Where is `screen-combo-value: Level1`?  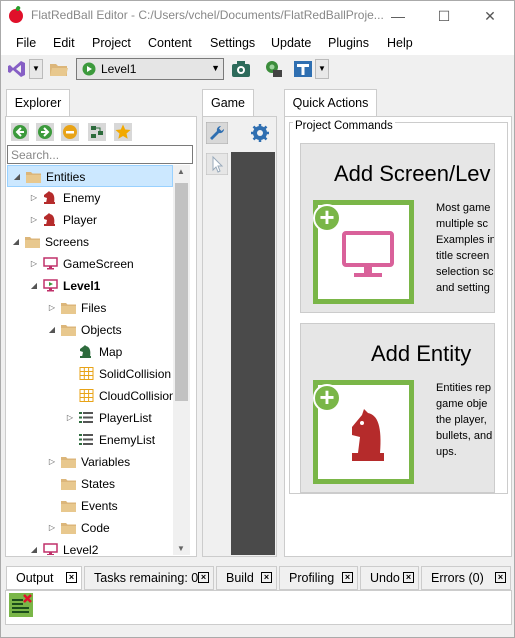
screen-combo-value: Level1 is located at coordinates (119, 69).